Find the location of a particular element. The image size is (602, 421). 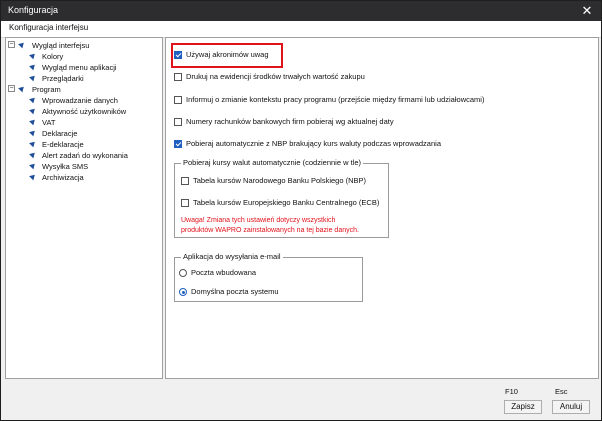

tree-item-label: VAT is located at coordinates (49, 122).